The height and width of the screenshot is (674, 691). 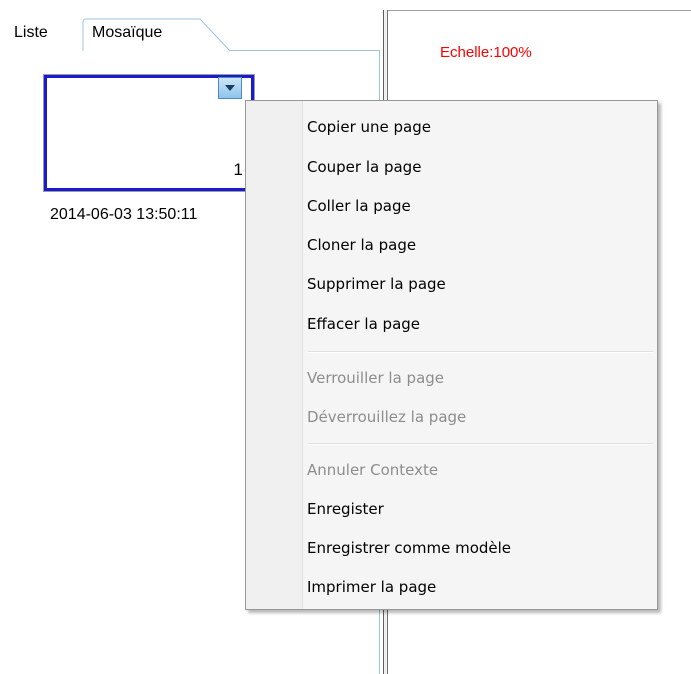 What do you see at coordinates (127, 32) in the screenshot?
I see `tab-mosaique-label: Mosaïque` at bounding box center [127, 32].